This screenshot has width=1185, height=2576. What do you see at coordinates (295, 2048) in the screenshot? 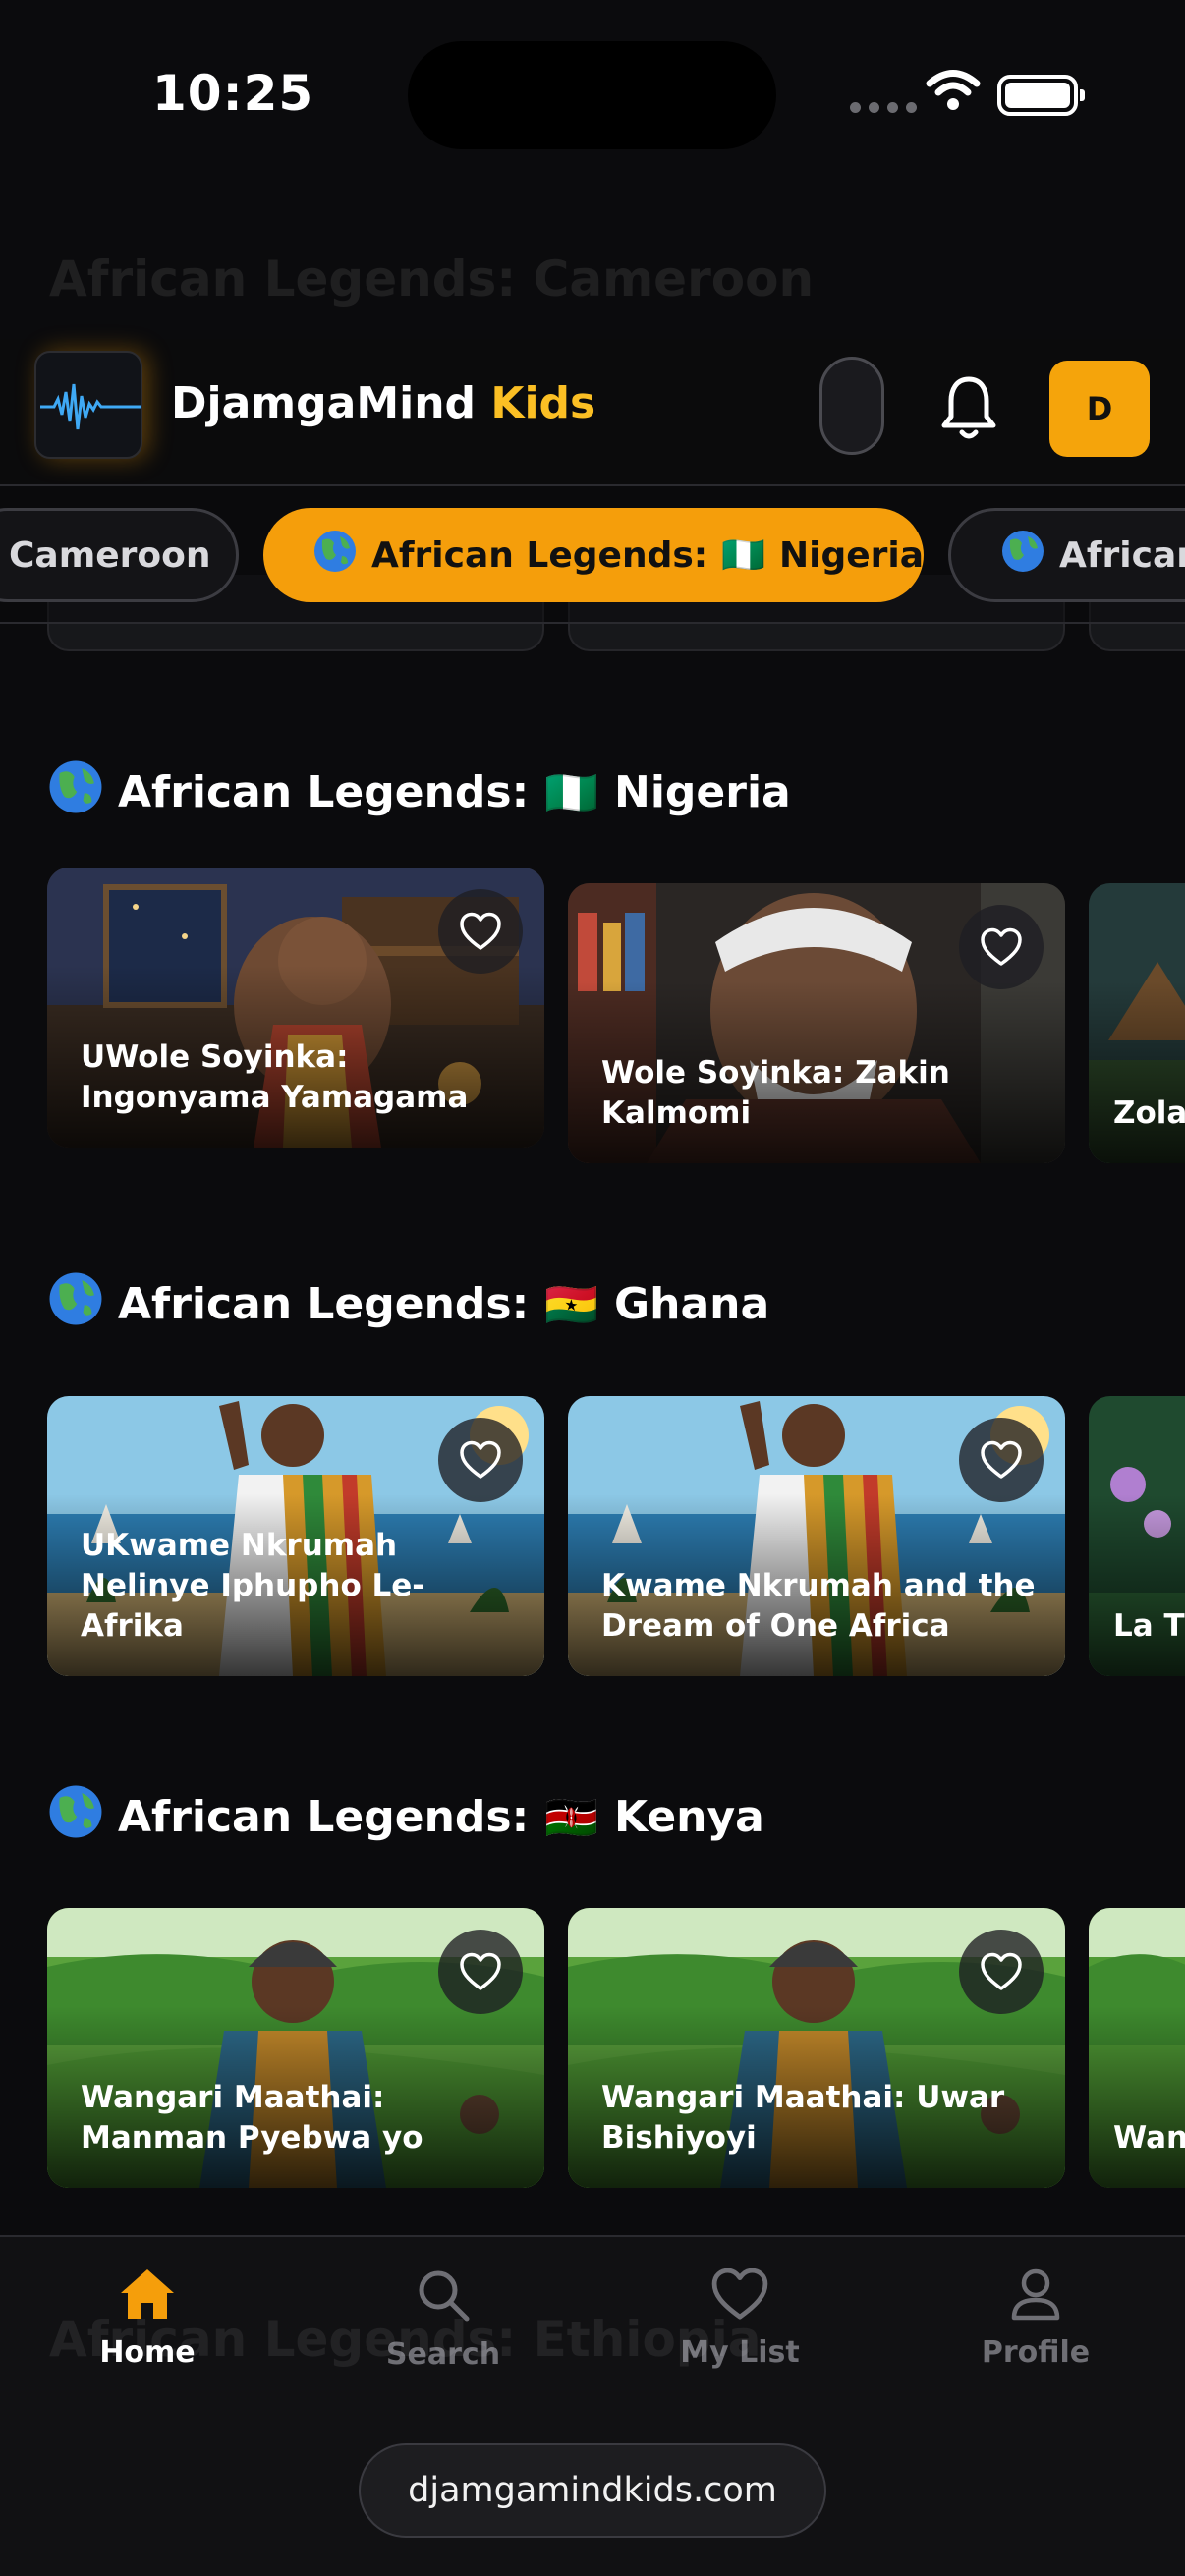
I see `story-card: Wangari Maathai: Manman Pyebwa yo` at bounding box center [295, 2048].